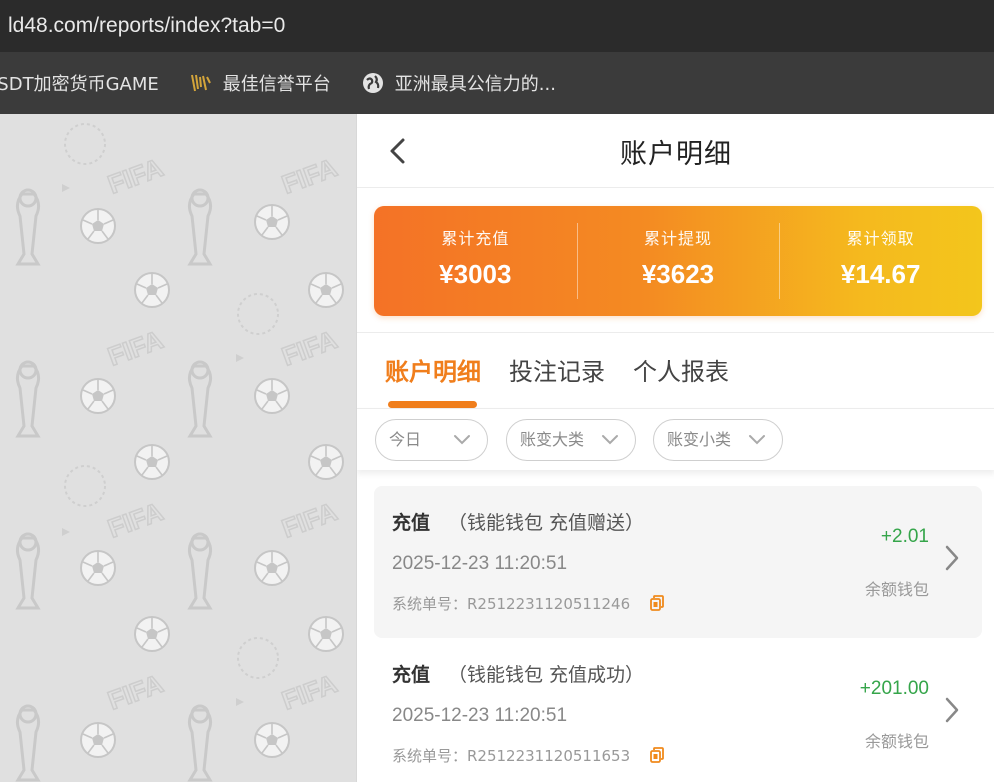  What do you see at coordinates (432, 404) in the screenshot?
I see `active-tab-indicator` at bounding box center [432, 404].